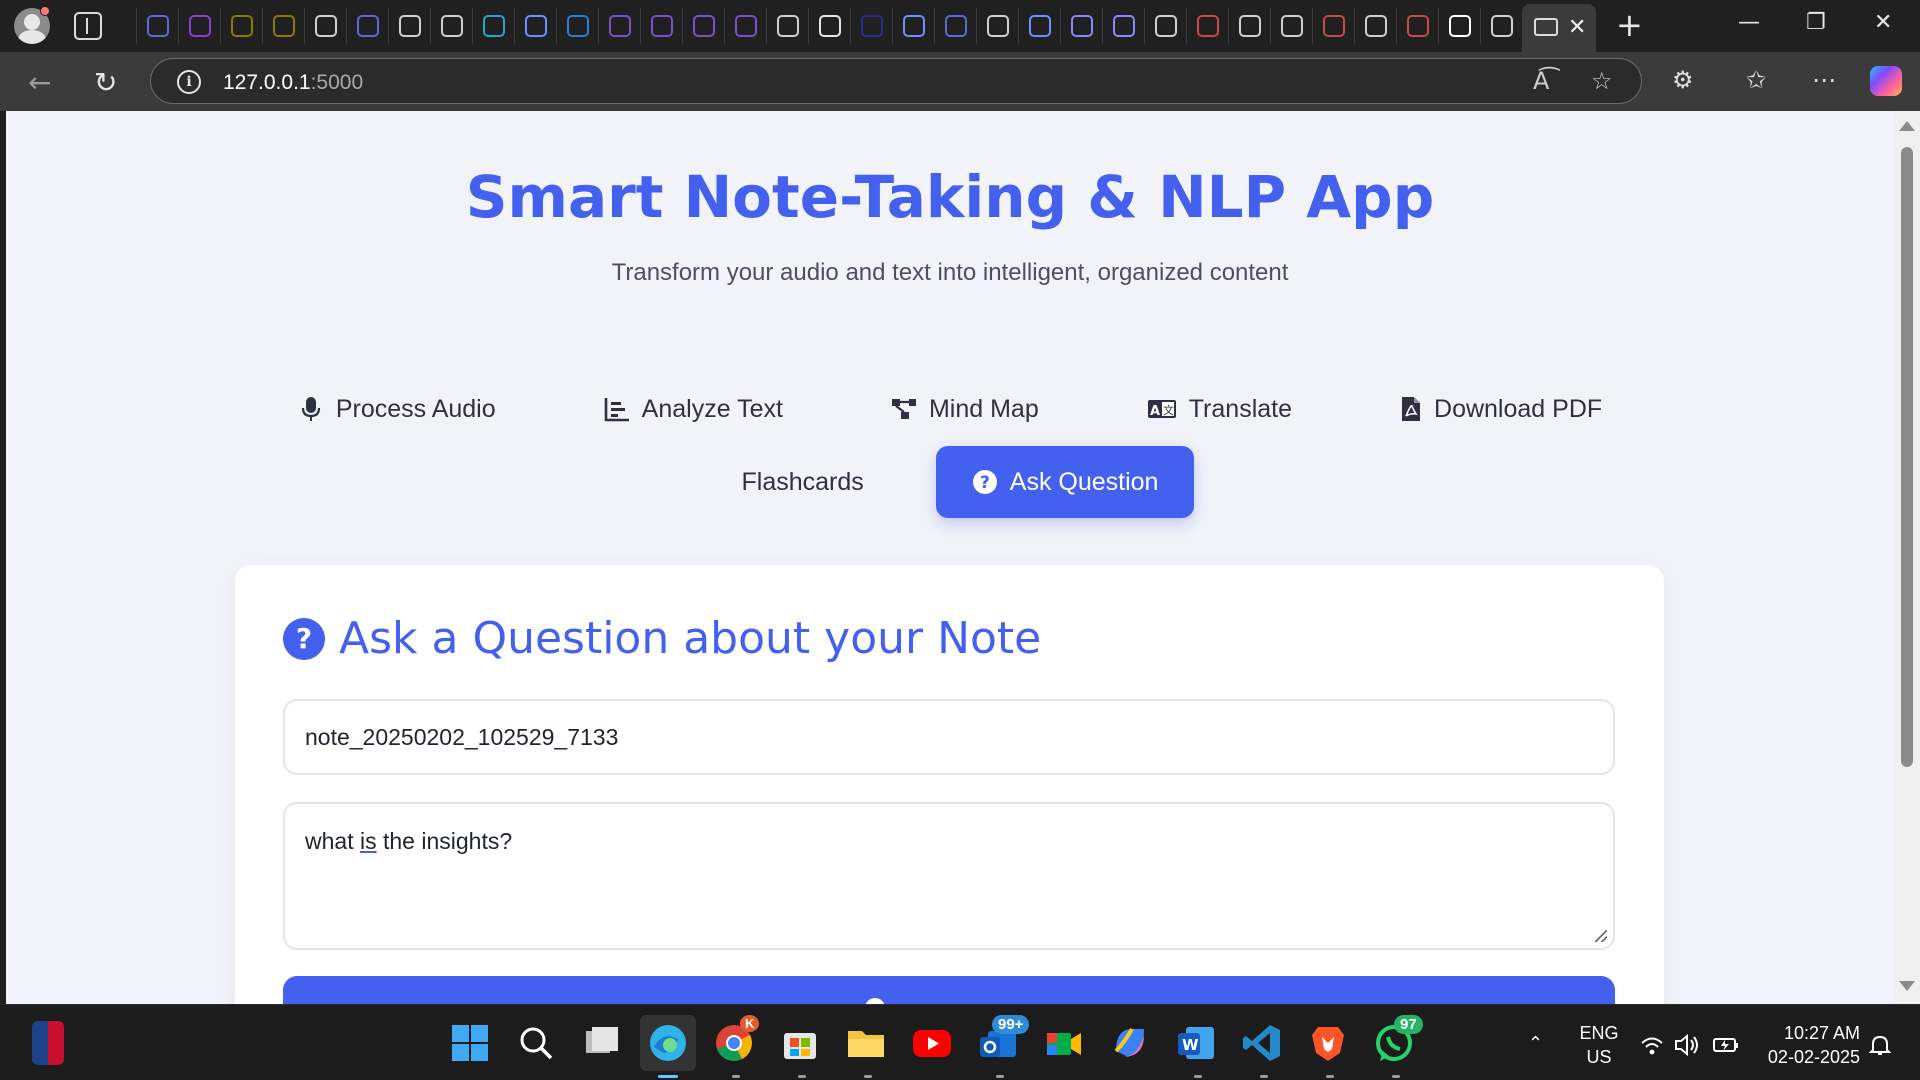  I want to click on volume-icon, so click(1687, 1045).